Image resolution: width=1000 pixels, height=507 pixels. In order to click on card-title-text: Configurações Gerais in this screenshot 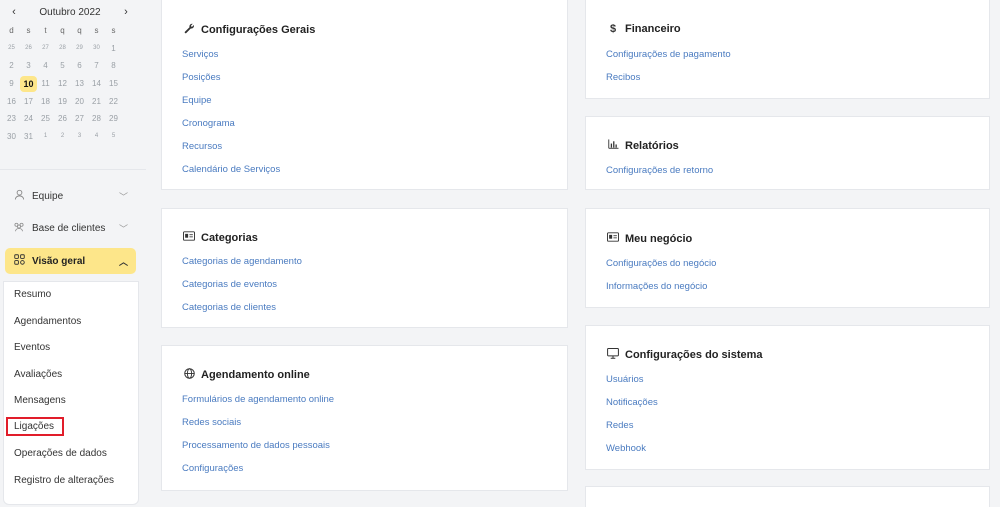, I will do `click(258, 30)`.